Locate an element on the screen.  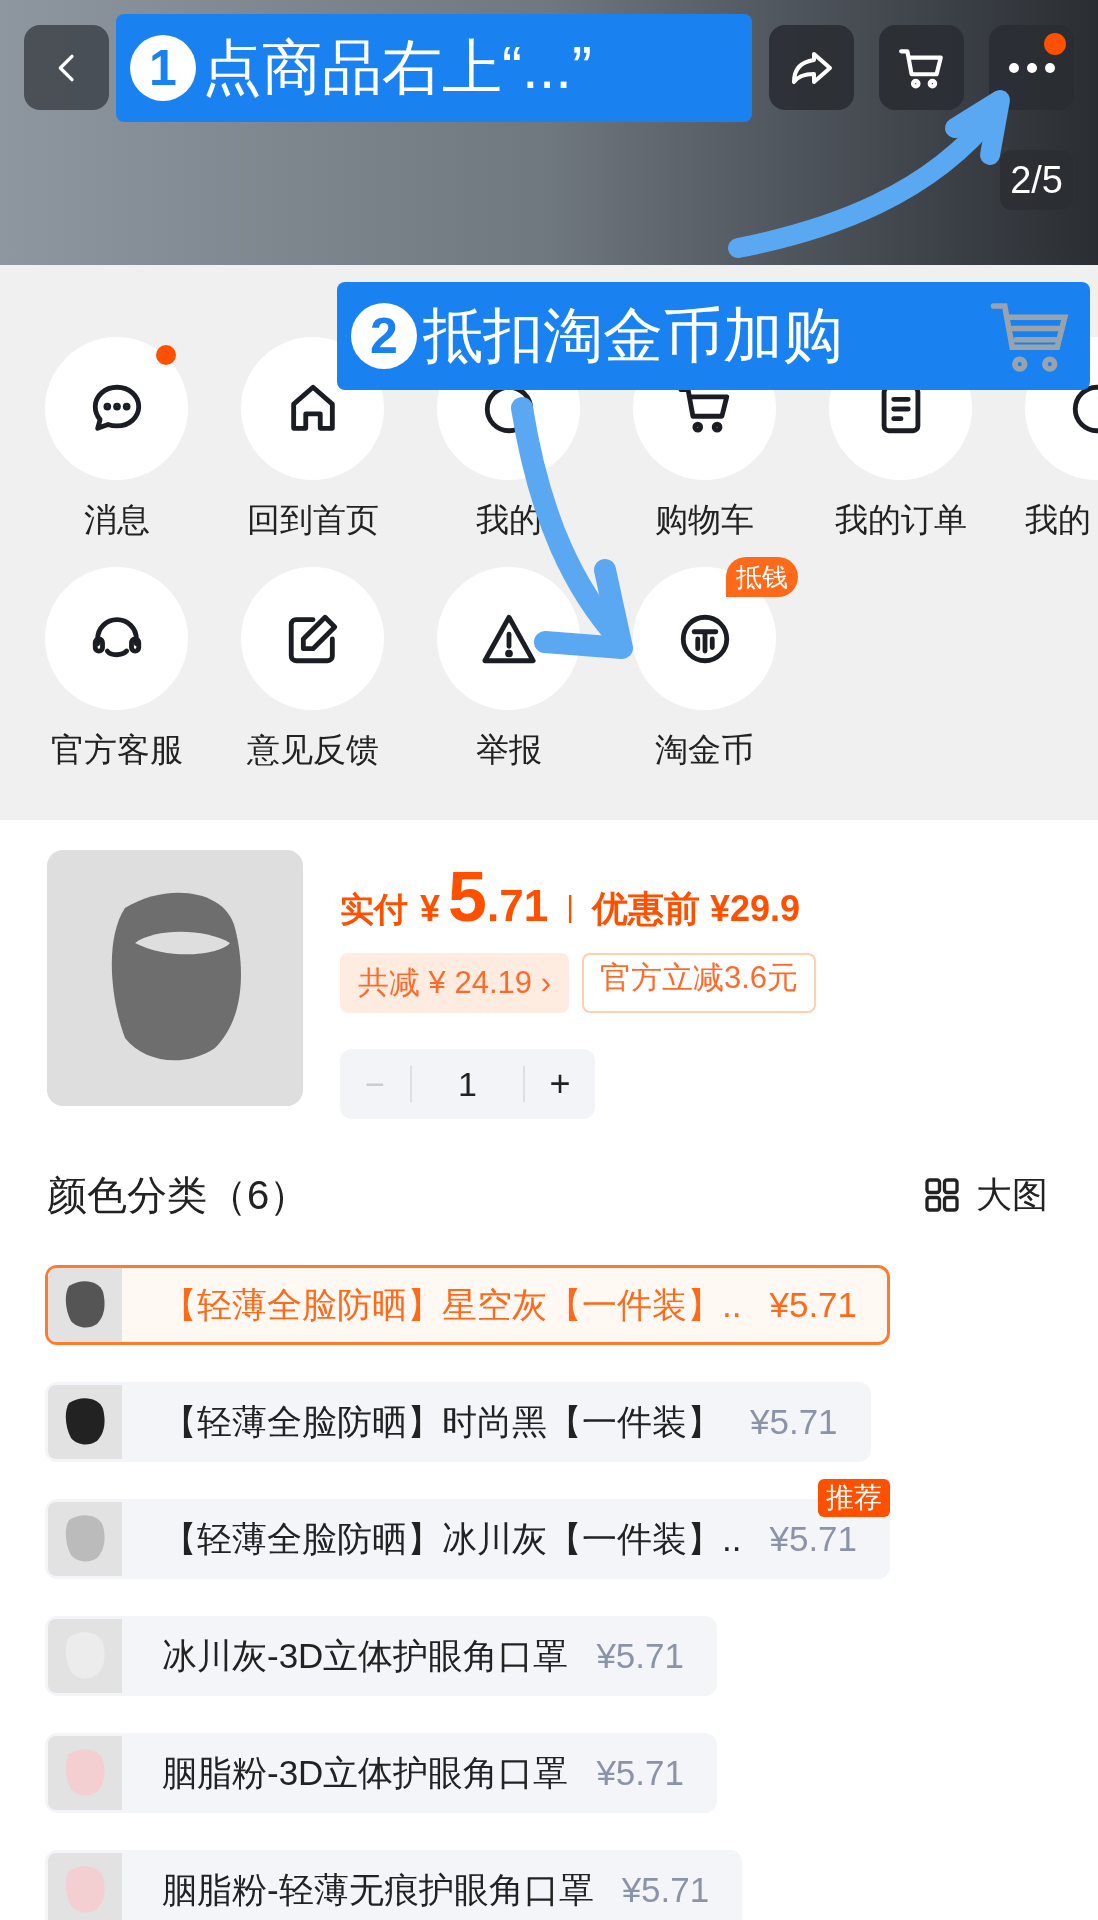
variant-option: 冰川灰-3D立体护眼角口罩 ¥5.71 is located at coordinates (381, 1656).